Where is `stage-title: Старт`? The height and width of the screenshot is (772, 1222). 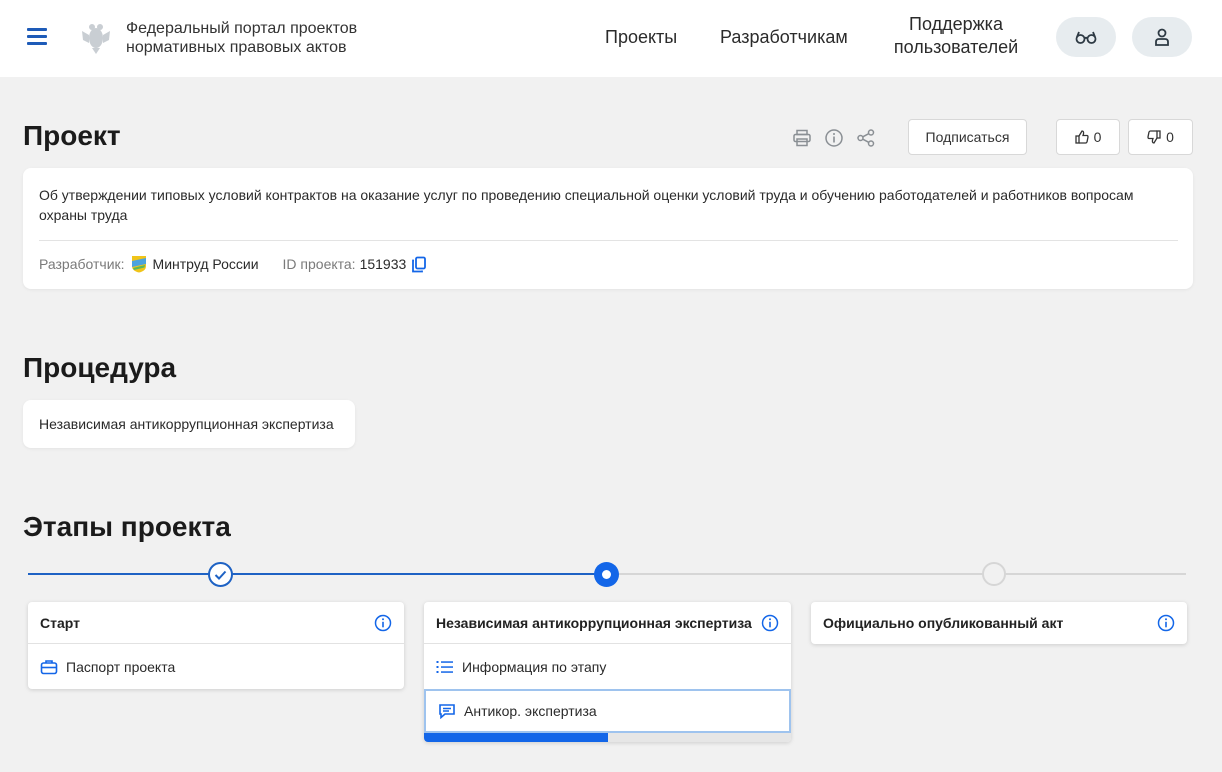
stage-title: Старт is located at coordinates (216, 623).